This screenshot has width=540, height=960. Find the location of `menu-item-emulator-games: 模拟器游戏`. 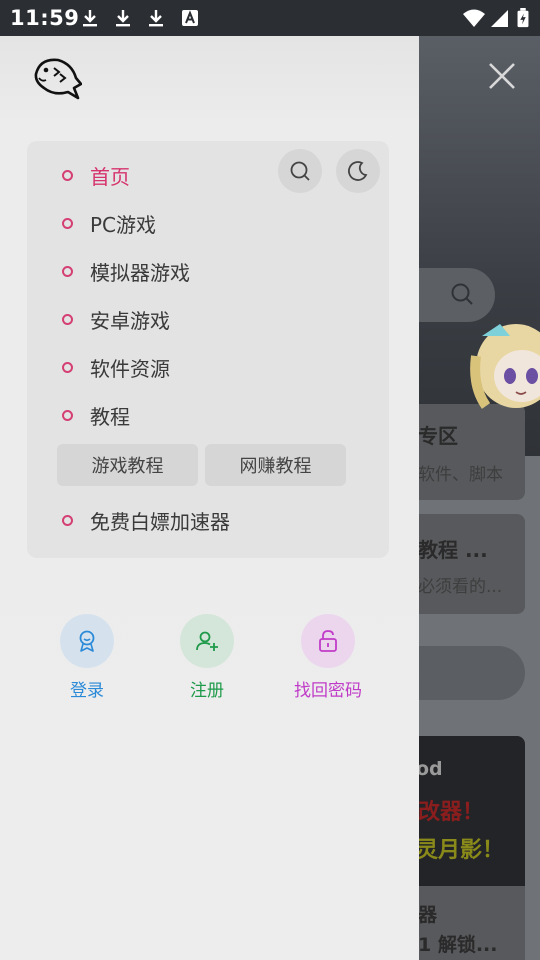

menu-item-emulator-games: 模拟器游戏 is located at coordinates (208, 271).